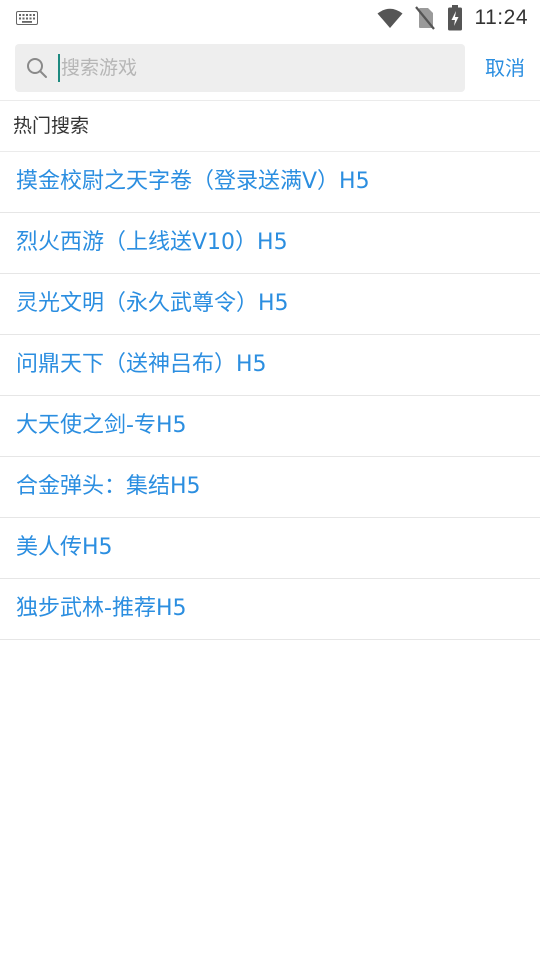 This screenshot has height=960, width=540. Describe the element at coordinates (59, 68) in the screenshot. I see `text-cursor` at that location.